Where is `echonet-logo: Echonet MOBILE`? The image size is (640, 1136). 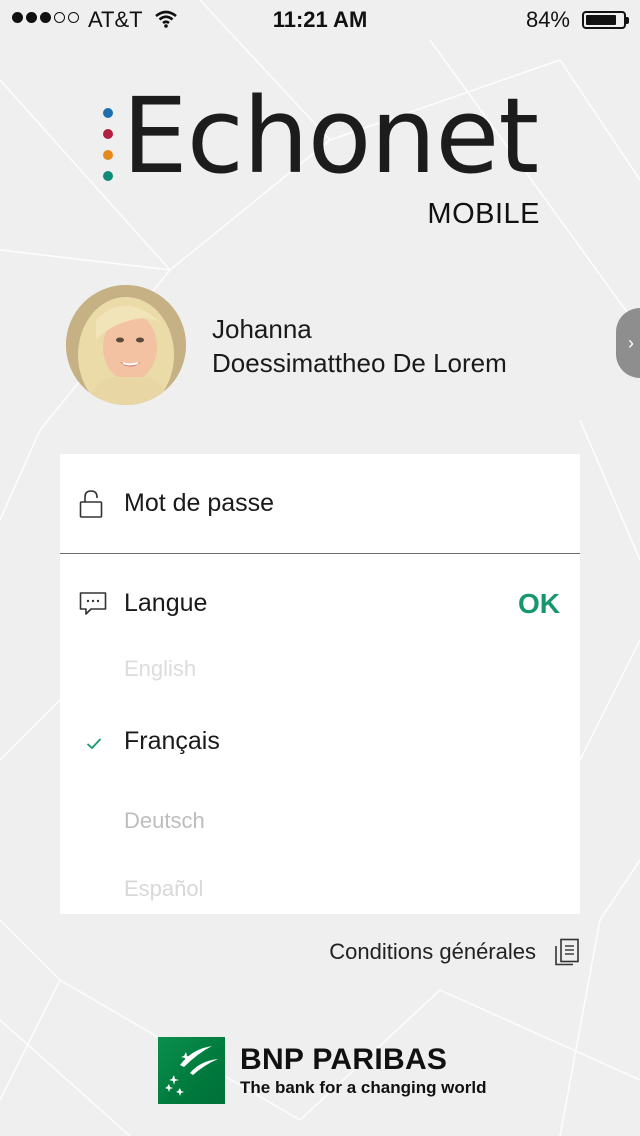
echonet-logo: Echonet MOBILE is located at coordinates (322, 159).